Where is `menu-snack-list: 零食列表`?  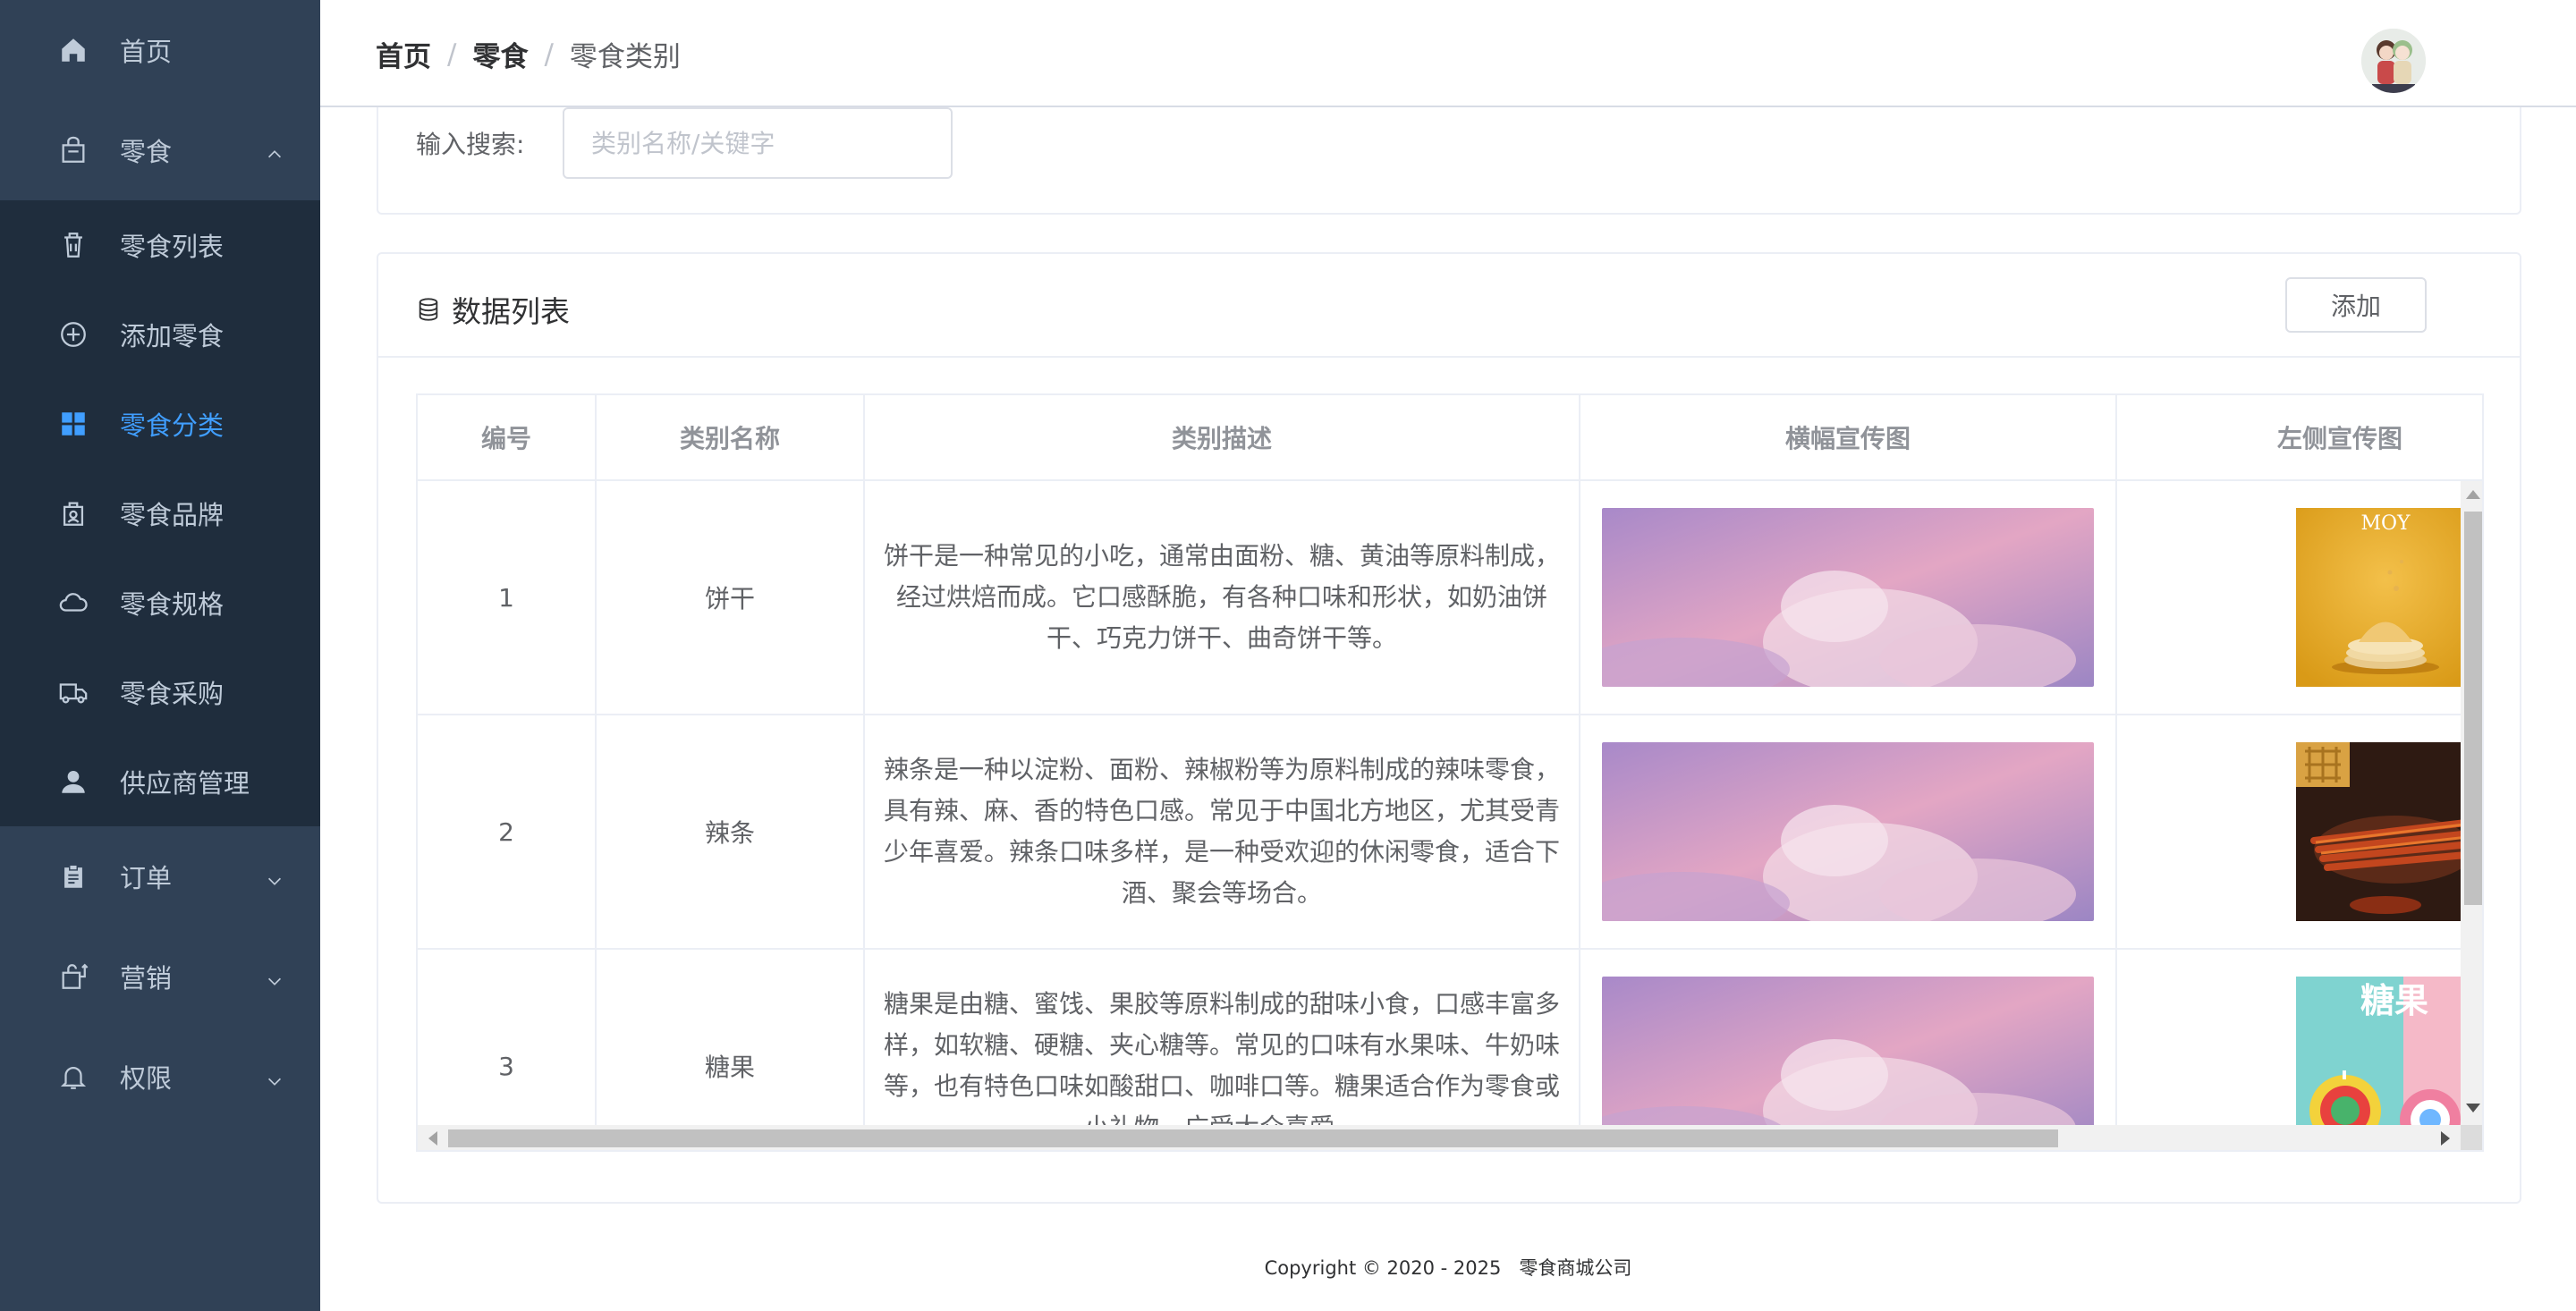
menu-snack-list: 零食列表 is located at coordinates (160, 245).